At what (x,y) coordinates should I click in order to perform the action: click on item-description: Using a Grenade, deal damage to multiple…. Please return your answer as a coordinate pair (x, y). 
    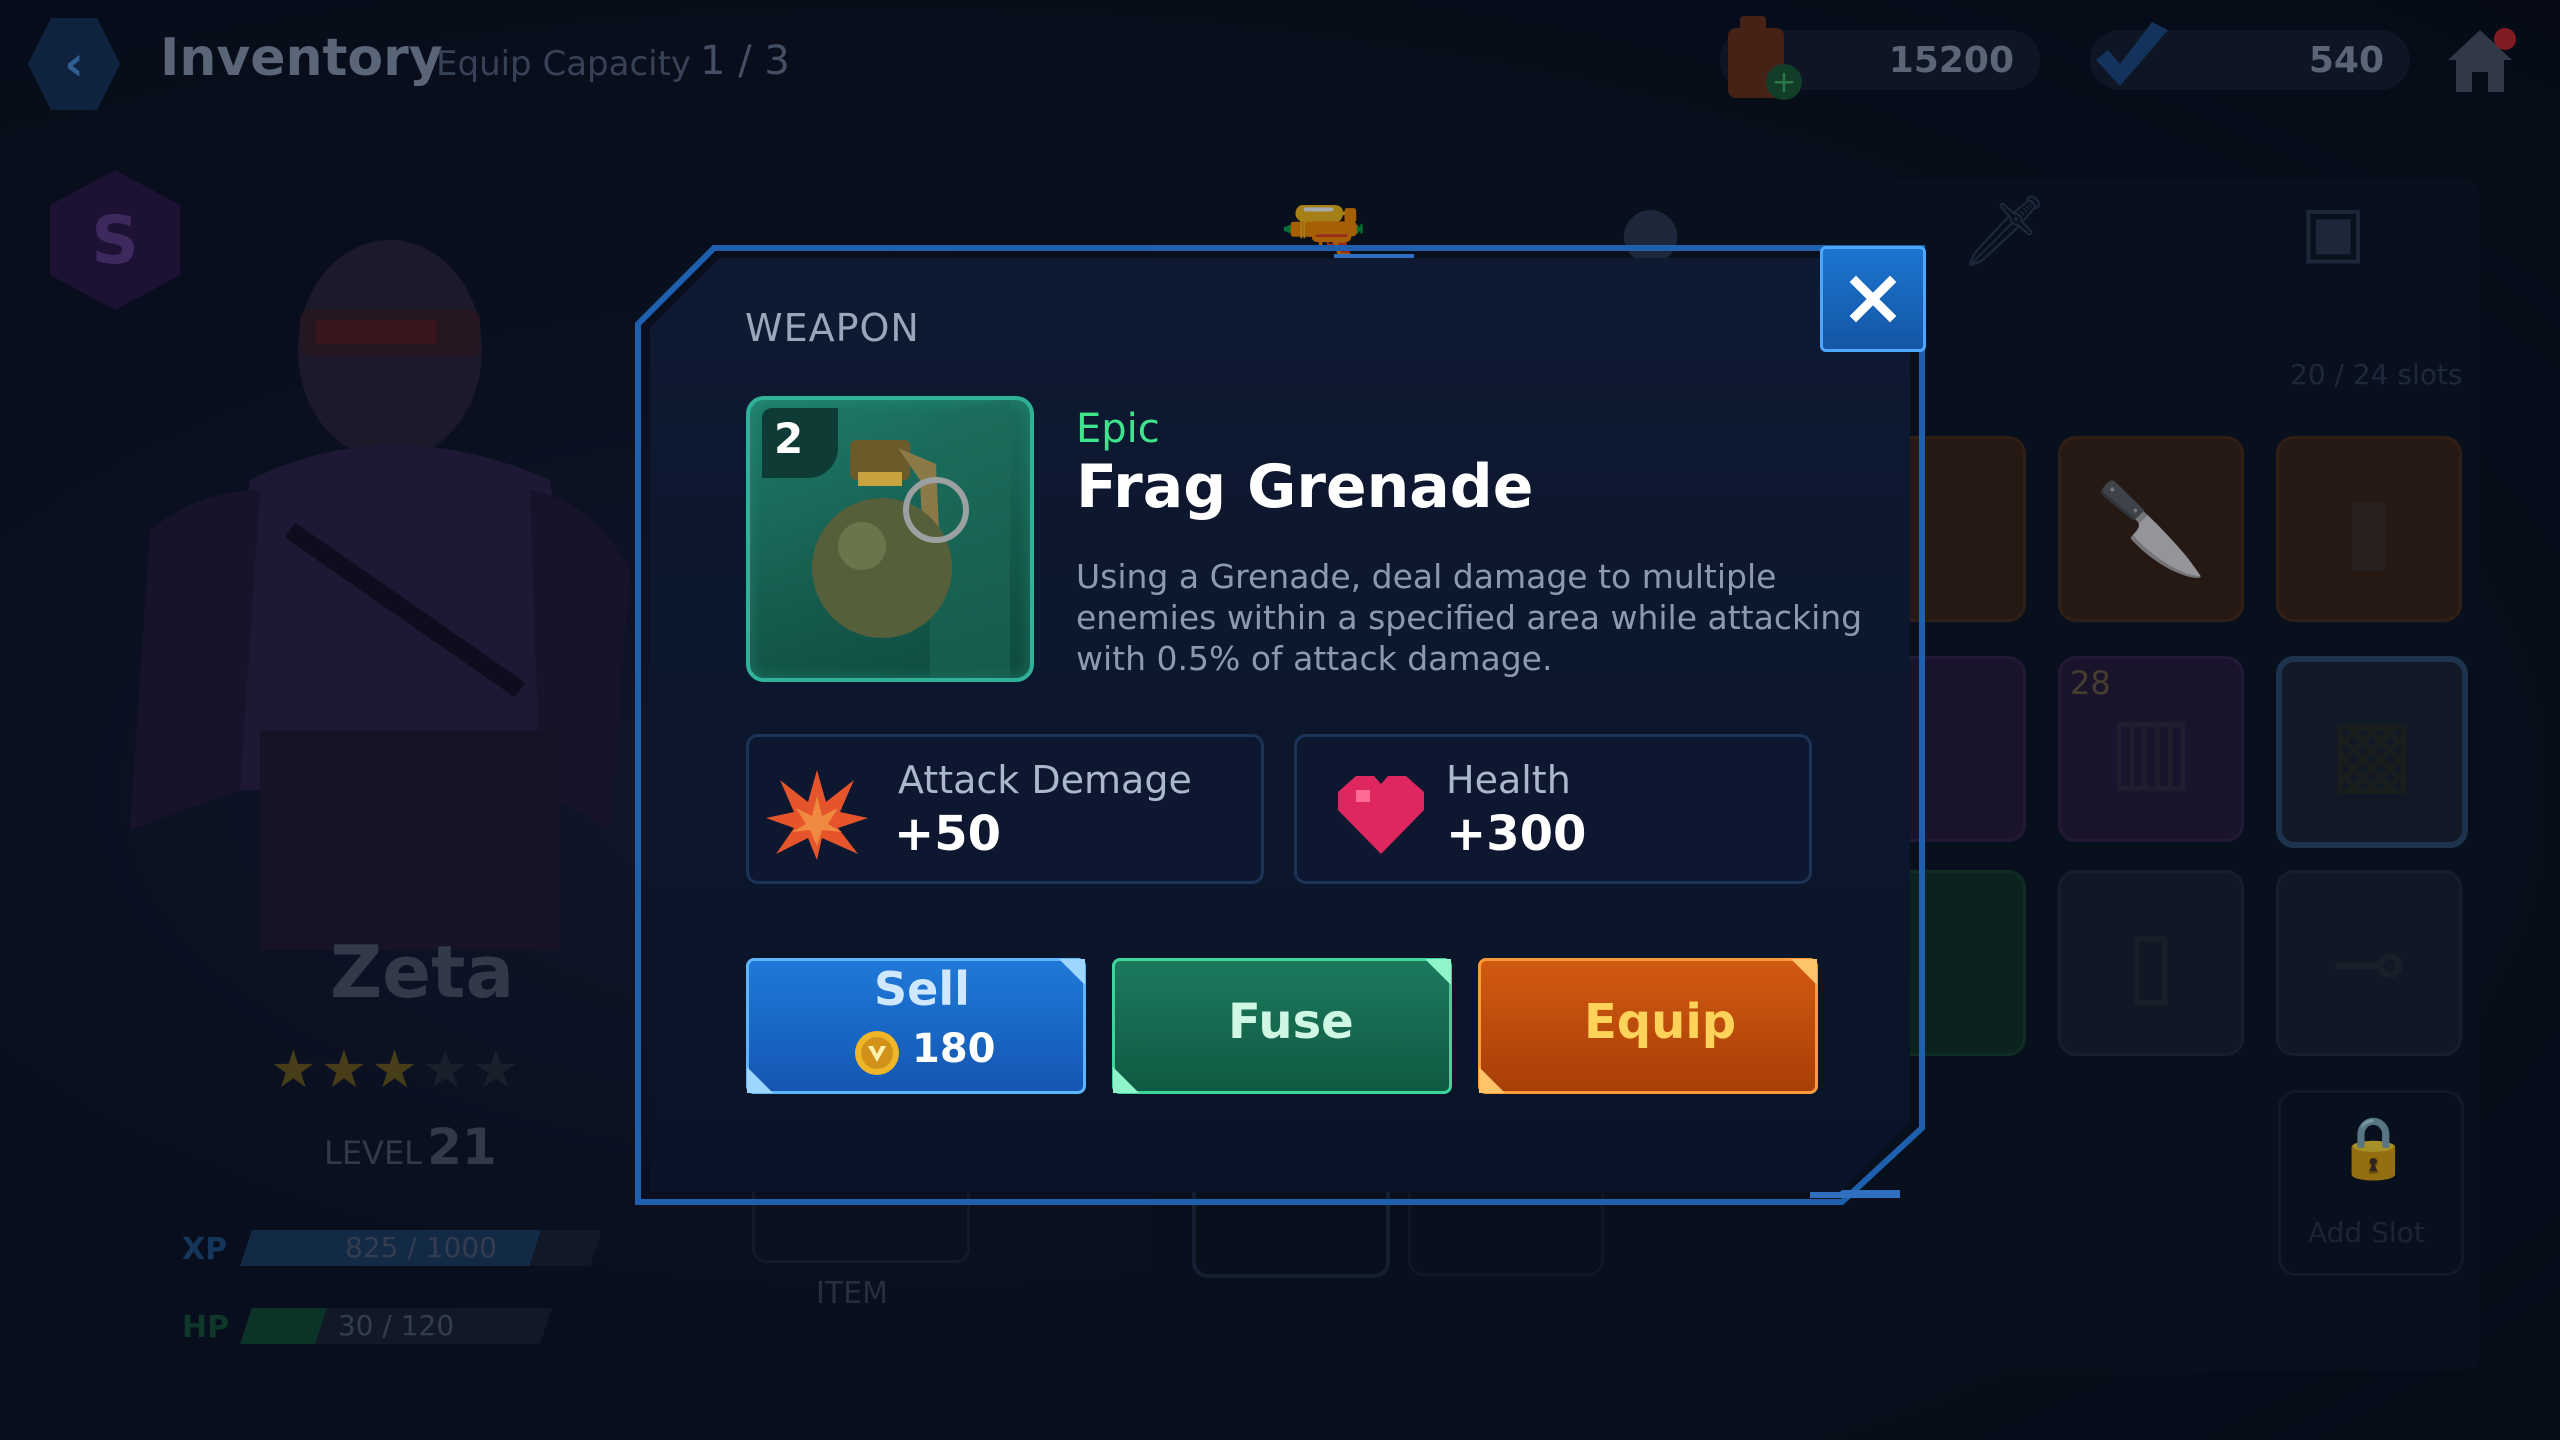
    Looking at the image, I should click on (1469, 617).